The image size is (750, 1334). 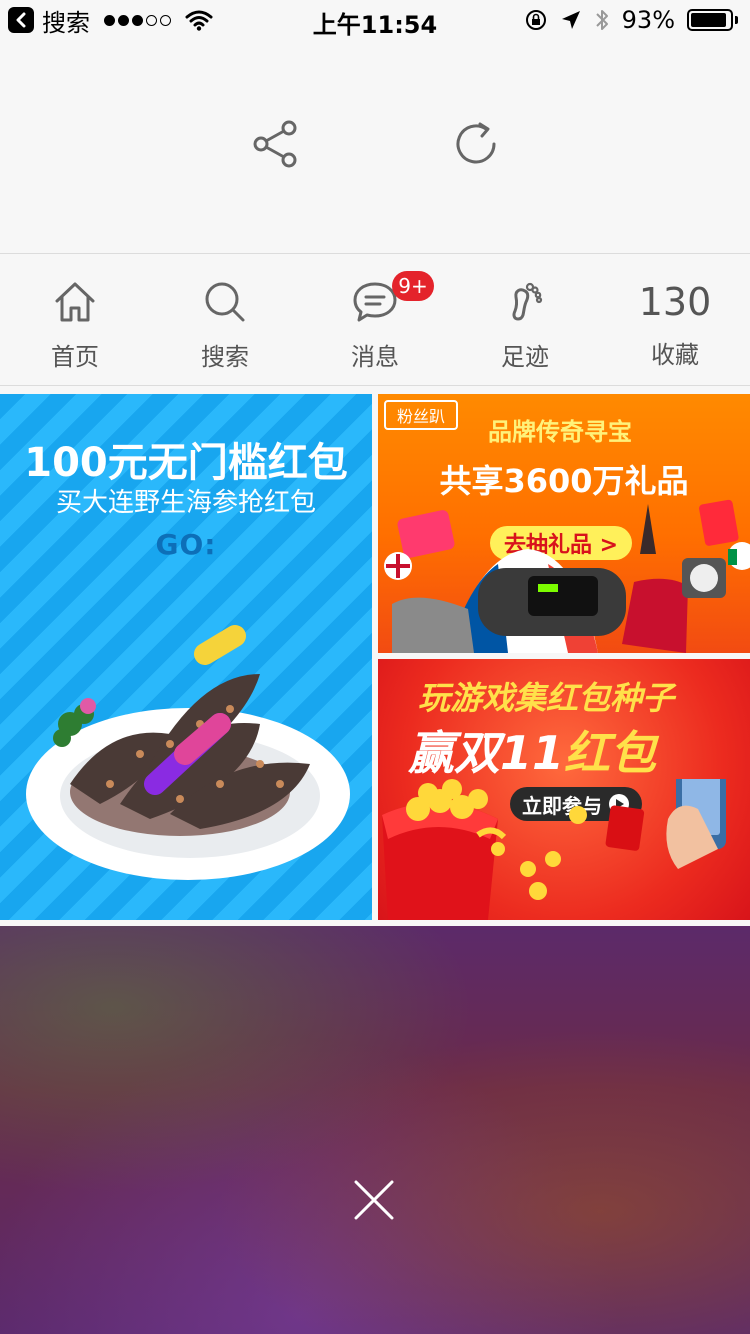 I want to click on nav-item-search: 搜索, so click(x=225, y=320).